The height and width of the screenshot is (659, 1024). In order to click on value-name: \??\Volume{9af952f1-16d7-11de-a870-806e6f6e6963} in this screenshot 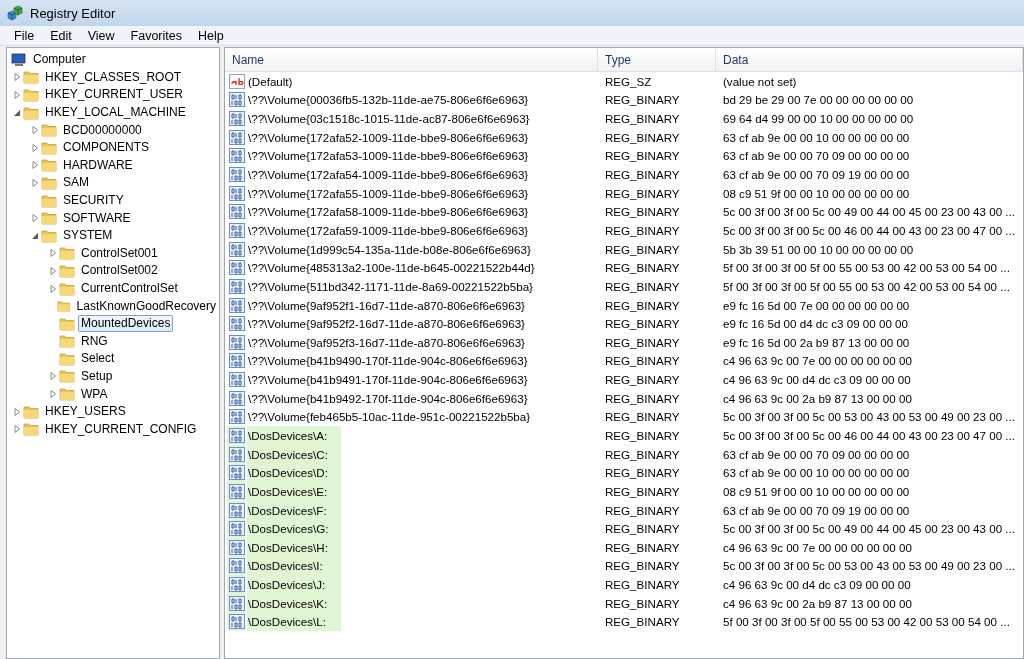, I will do `click(386, 305)`.